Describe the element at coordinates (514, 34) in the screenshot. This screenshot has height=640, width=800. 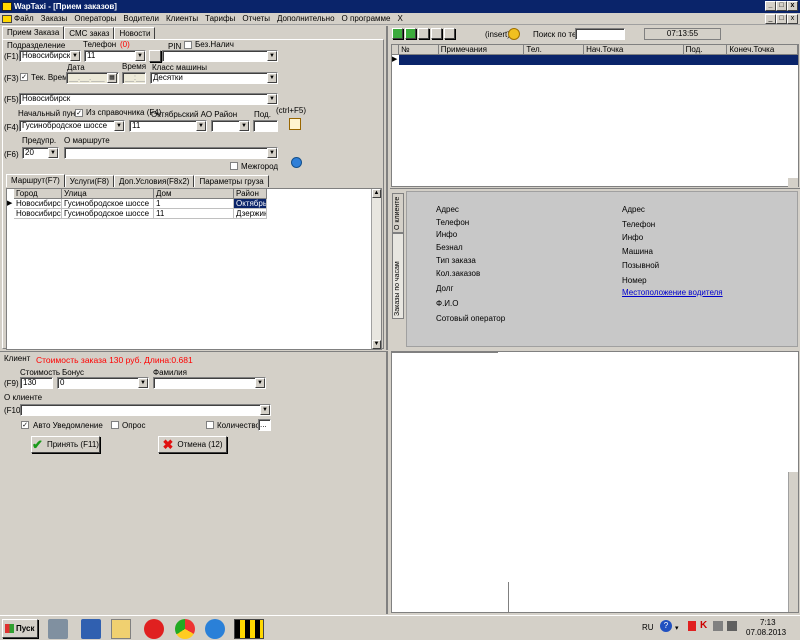
I see `insert-icon` at that location.